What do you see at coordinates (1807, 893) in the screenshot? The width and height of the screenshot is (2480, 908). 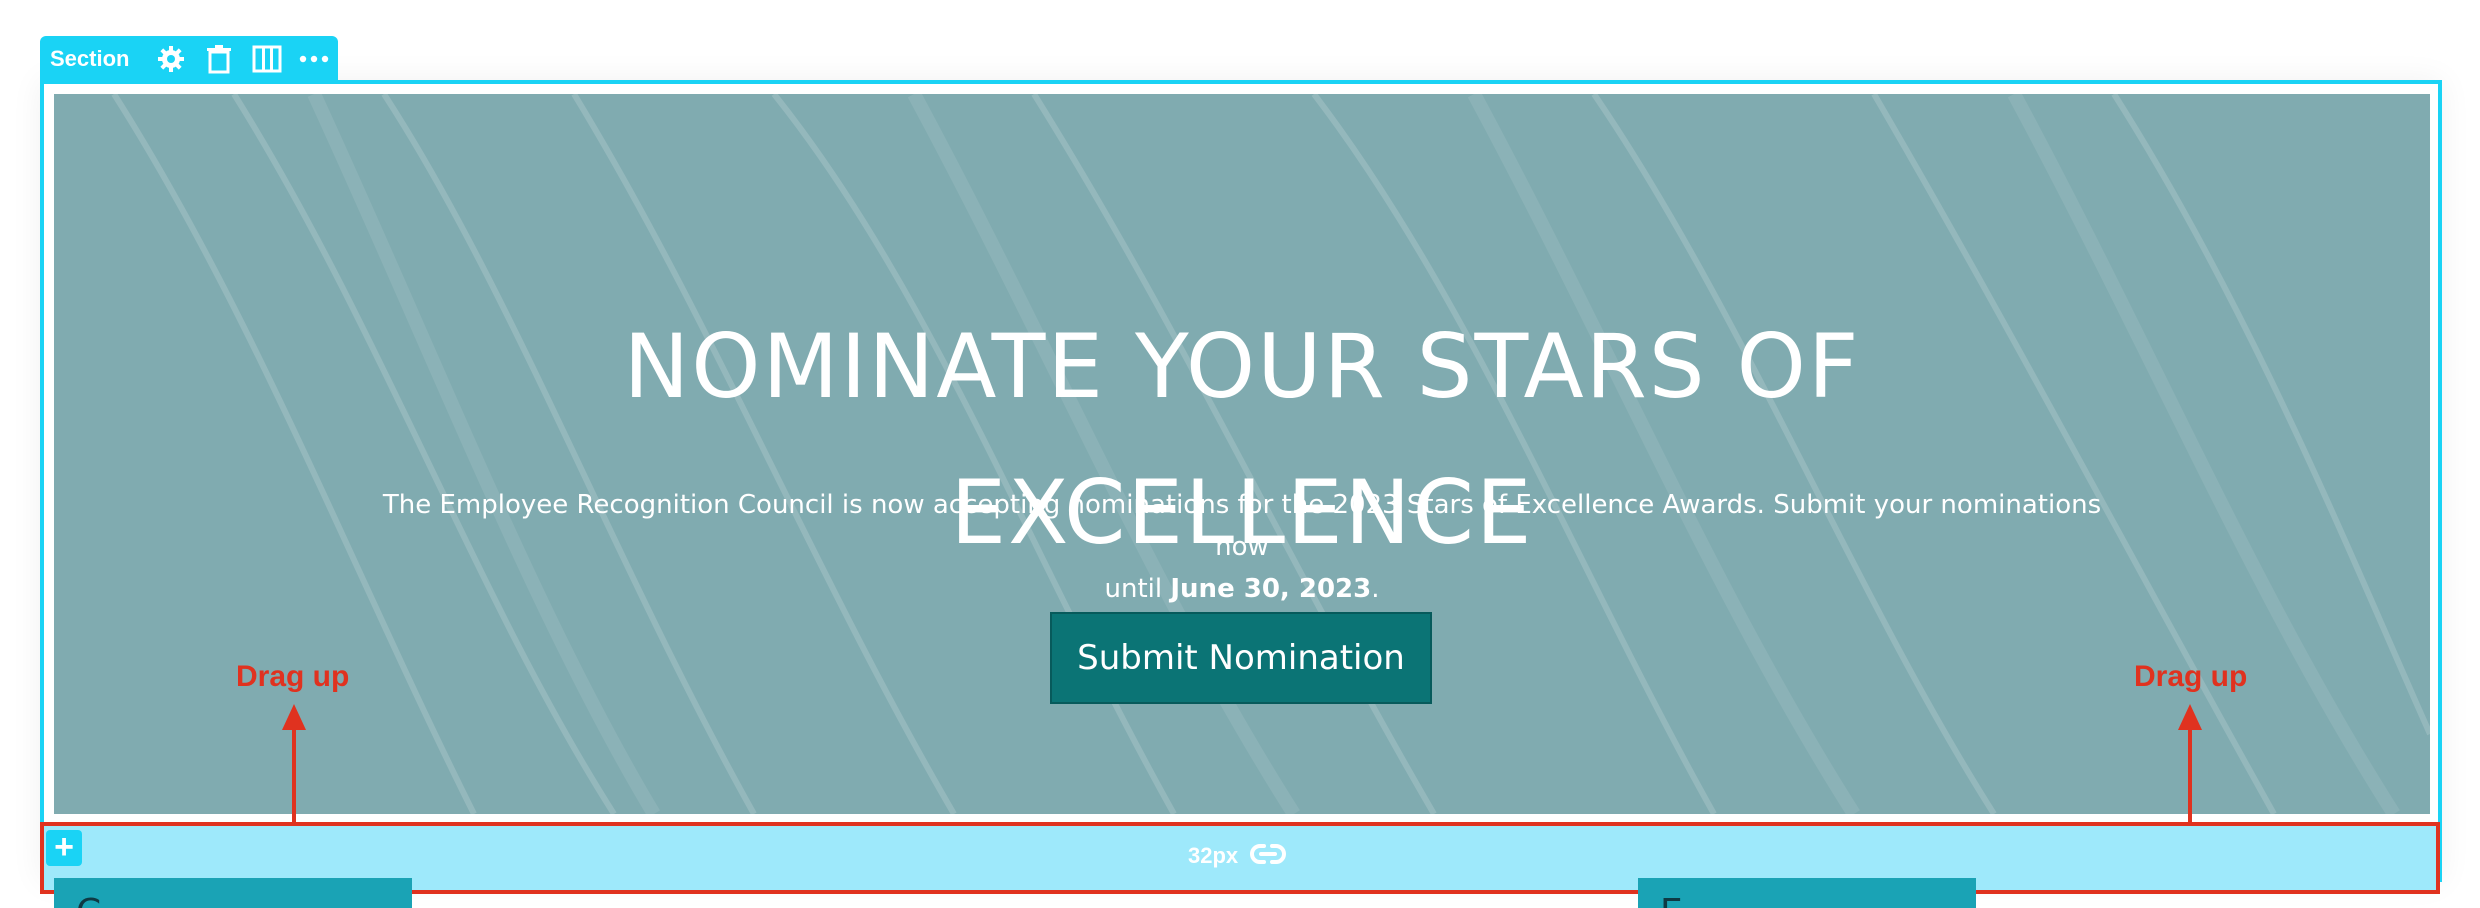 I see `below-right-block: E` at bounding box center [1807, 893].